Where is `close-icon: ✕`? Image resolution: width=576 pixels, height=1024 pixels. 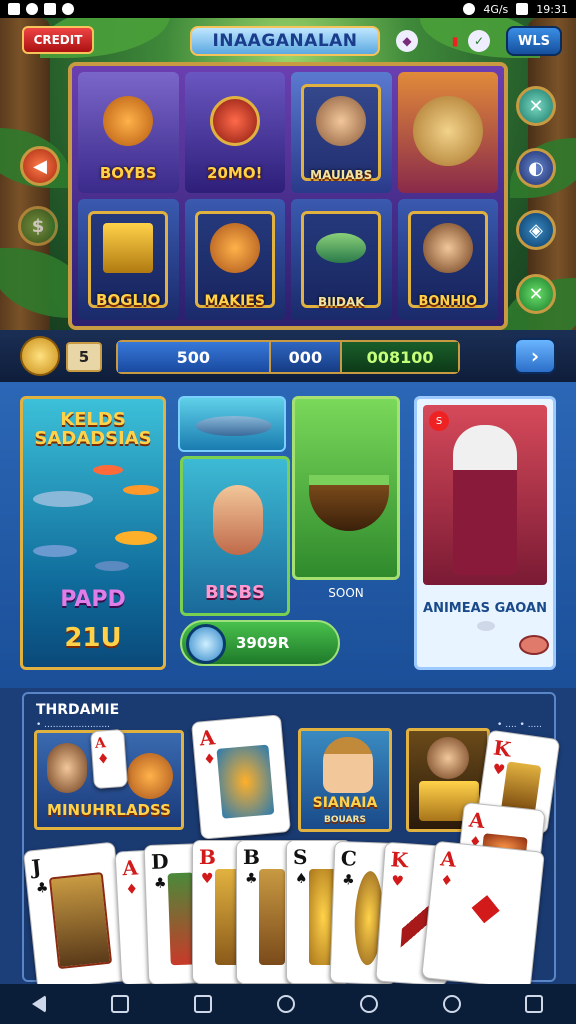
close-icon: ✕ is located at coordinates (536, 106).